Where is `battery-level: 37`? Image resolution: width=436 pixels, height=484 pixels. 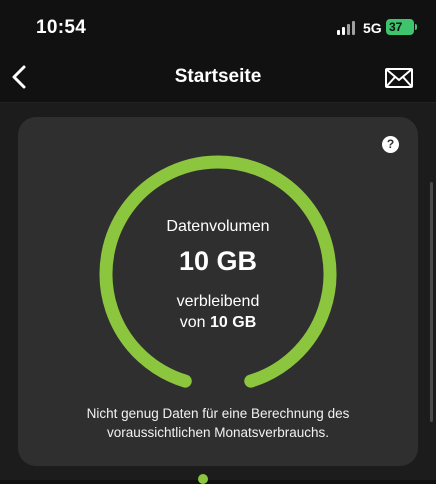
battery-level: 37 is located at coordinates (396, 27).